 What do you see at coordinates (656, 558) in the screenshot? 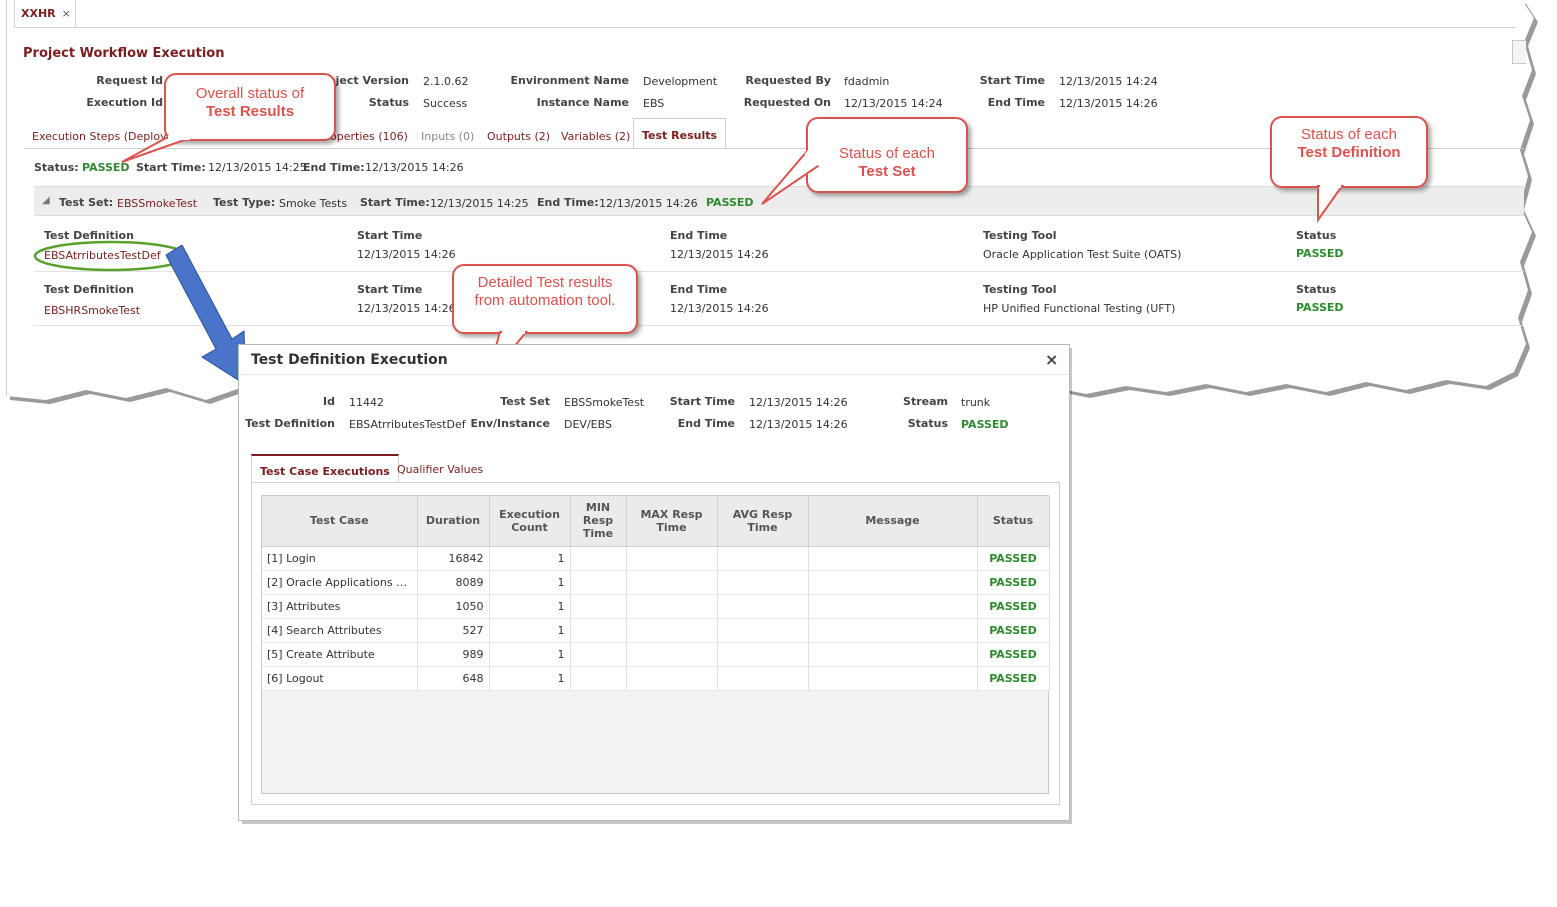
I see `table-row: [1] Login 16842 1 PASSED` at bounding box center [656, 558].